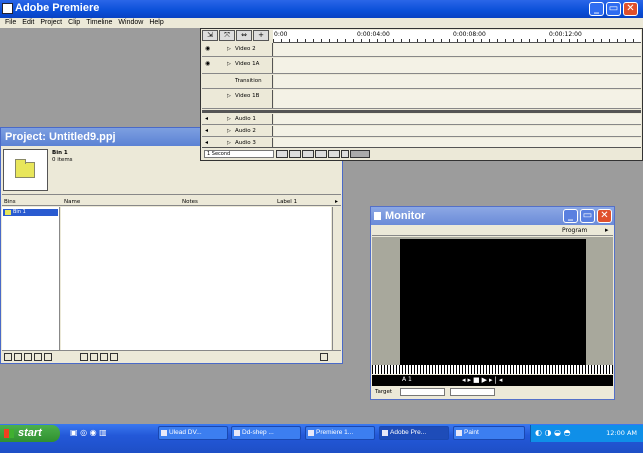 The height and width of the screenshot is (453, 643). I want to click on track-options-icon, so click(282, 154).